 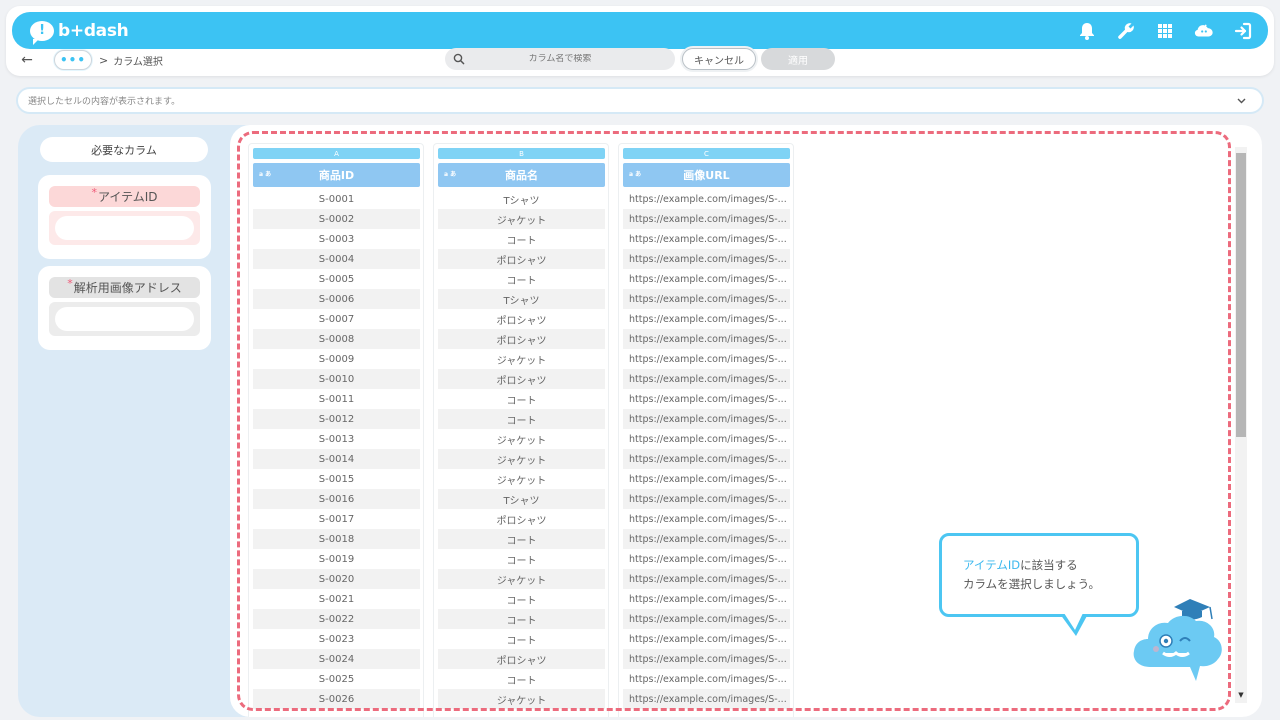 What do you see at coordinates (336, 499) in the screenshot?
I see `table-cell-product-id: S-0016` at bounding box center [336, 499].